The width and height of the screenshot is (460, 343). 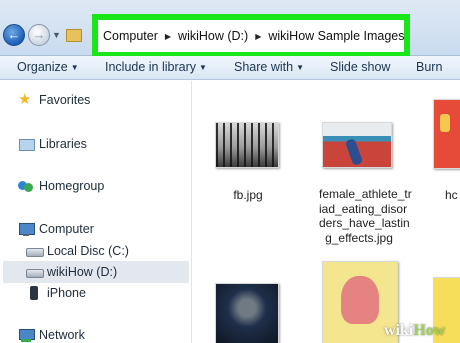 What do you see at coordinates (248, 195) in the screenshot?
I see `file-name: fb.jpg` at bounding box center [248, 195].